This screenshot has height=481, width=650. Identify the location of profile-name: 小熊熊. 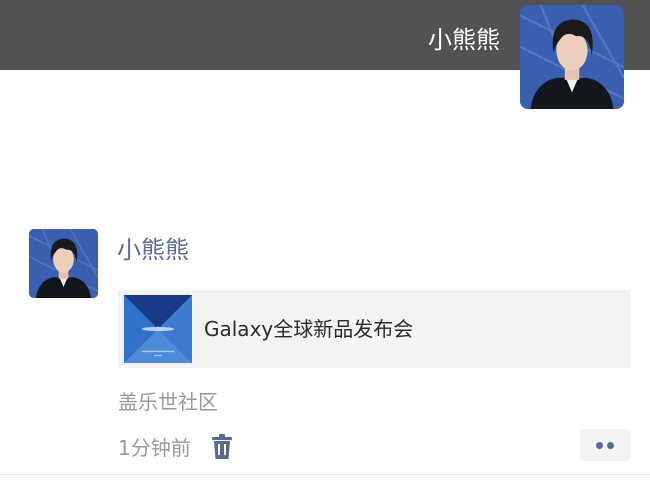
(464, 40).